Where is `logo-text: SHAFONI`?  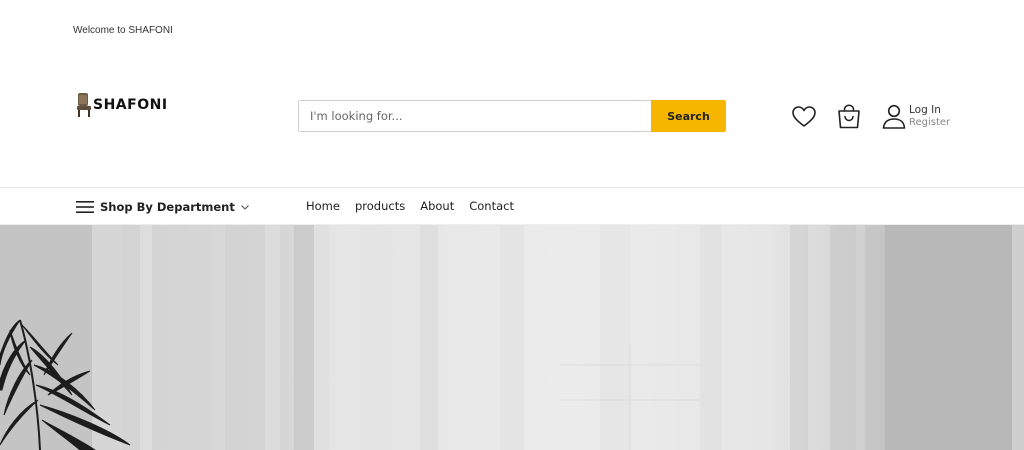 logo-text: SHAFONI is located at coordinates (130, 105).